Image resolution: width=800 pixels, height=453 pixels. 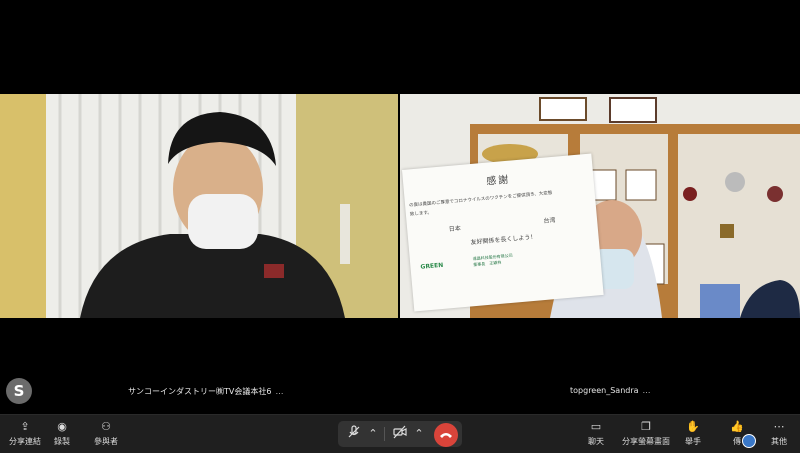 I want to click on participants-button: ⚇ 參與者, so click(x=106, y=433).